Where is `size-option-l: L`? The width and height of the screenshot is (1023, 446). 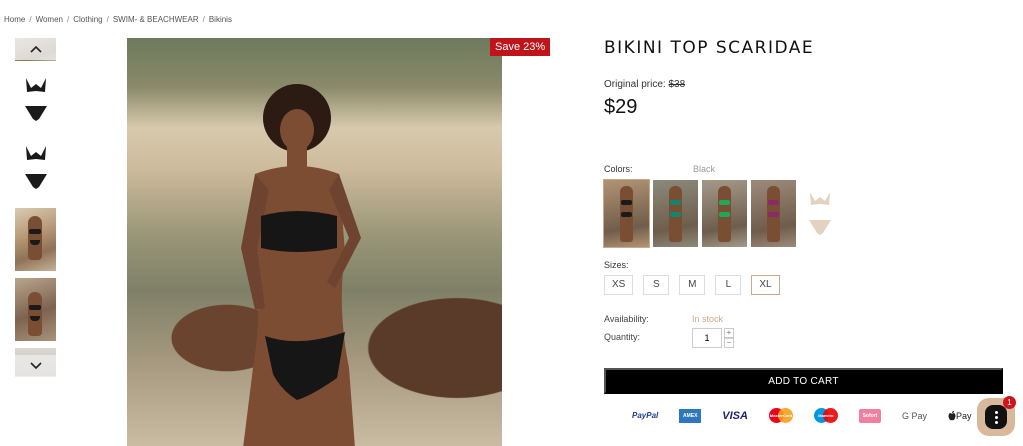 size-option-l: L is located at coordinates (728, 285).